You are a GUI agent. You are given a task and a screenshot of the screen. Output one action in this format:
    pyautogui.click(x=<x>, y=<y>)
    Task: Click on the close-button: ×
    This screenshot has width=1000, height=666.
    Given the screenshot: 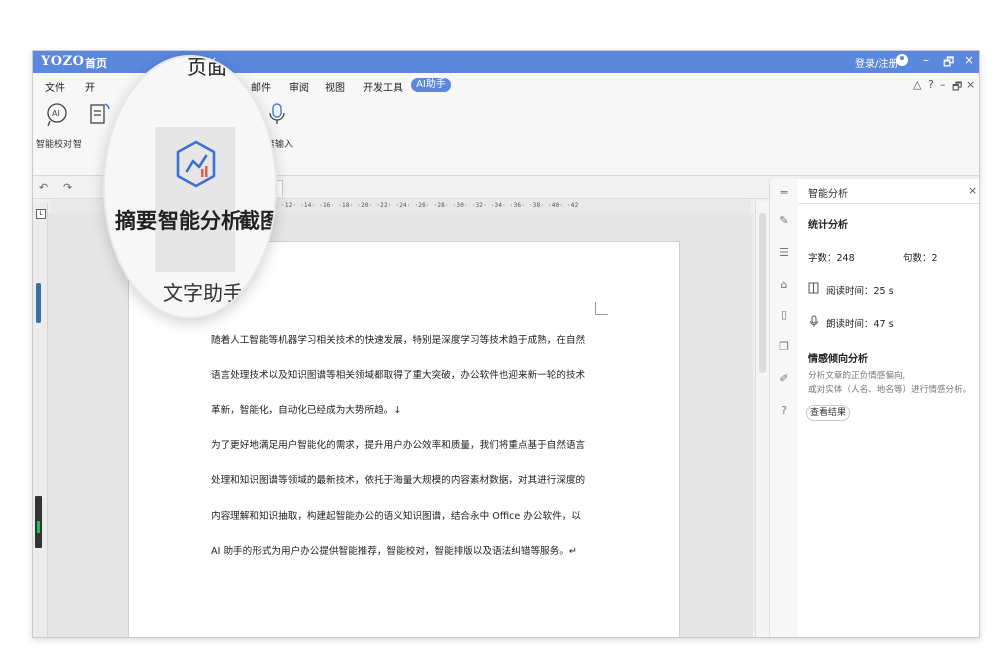 What is the action you would take?
    pyautogui.click(x=969, y=60)
    